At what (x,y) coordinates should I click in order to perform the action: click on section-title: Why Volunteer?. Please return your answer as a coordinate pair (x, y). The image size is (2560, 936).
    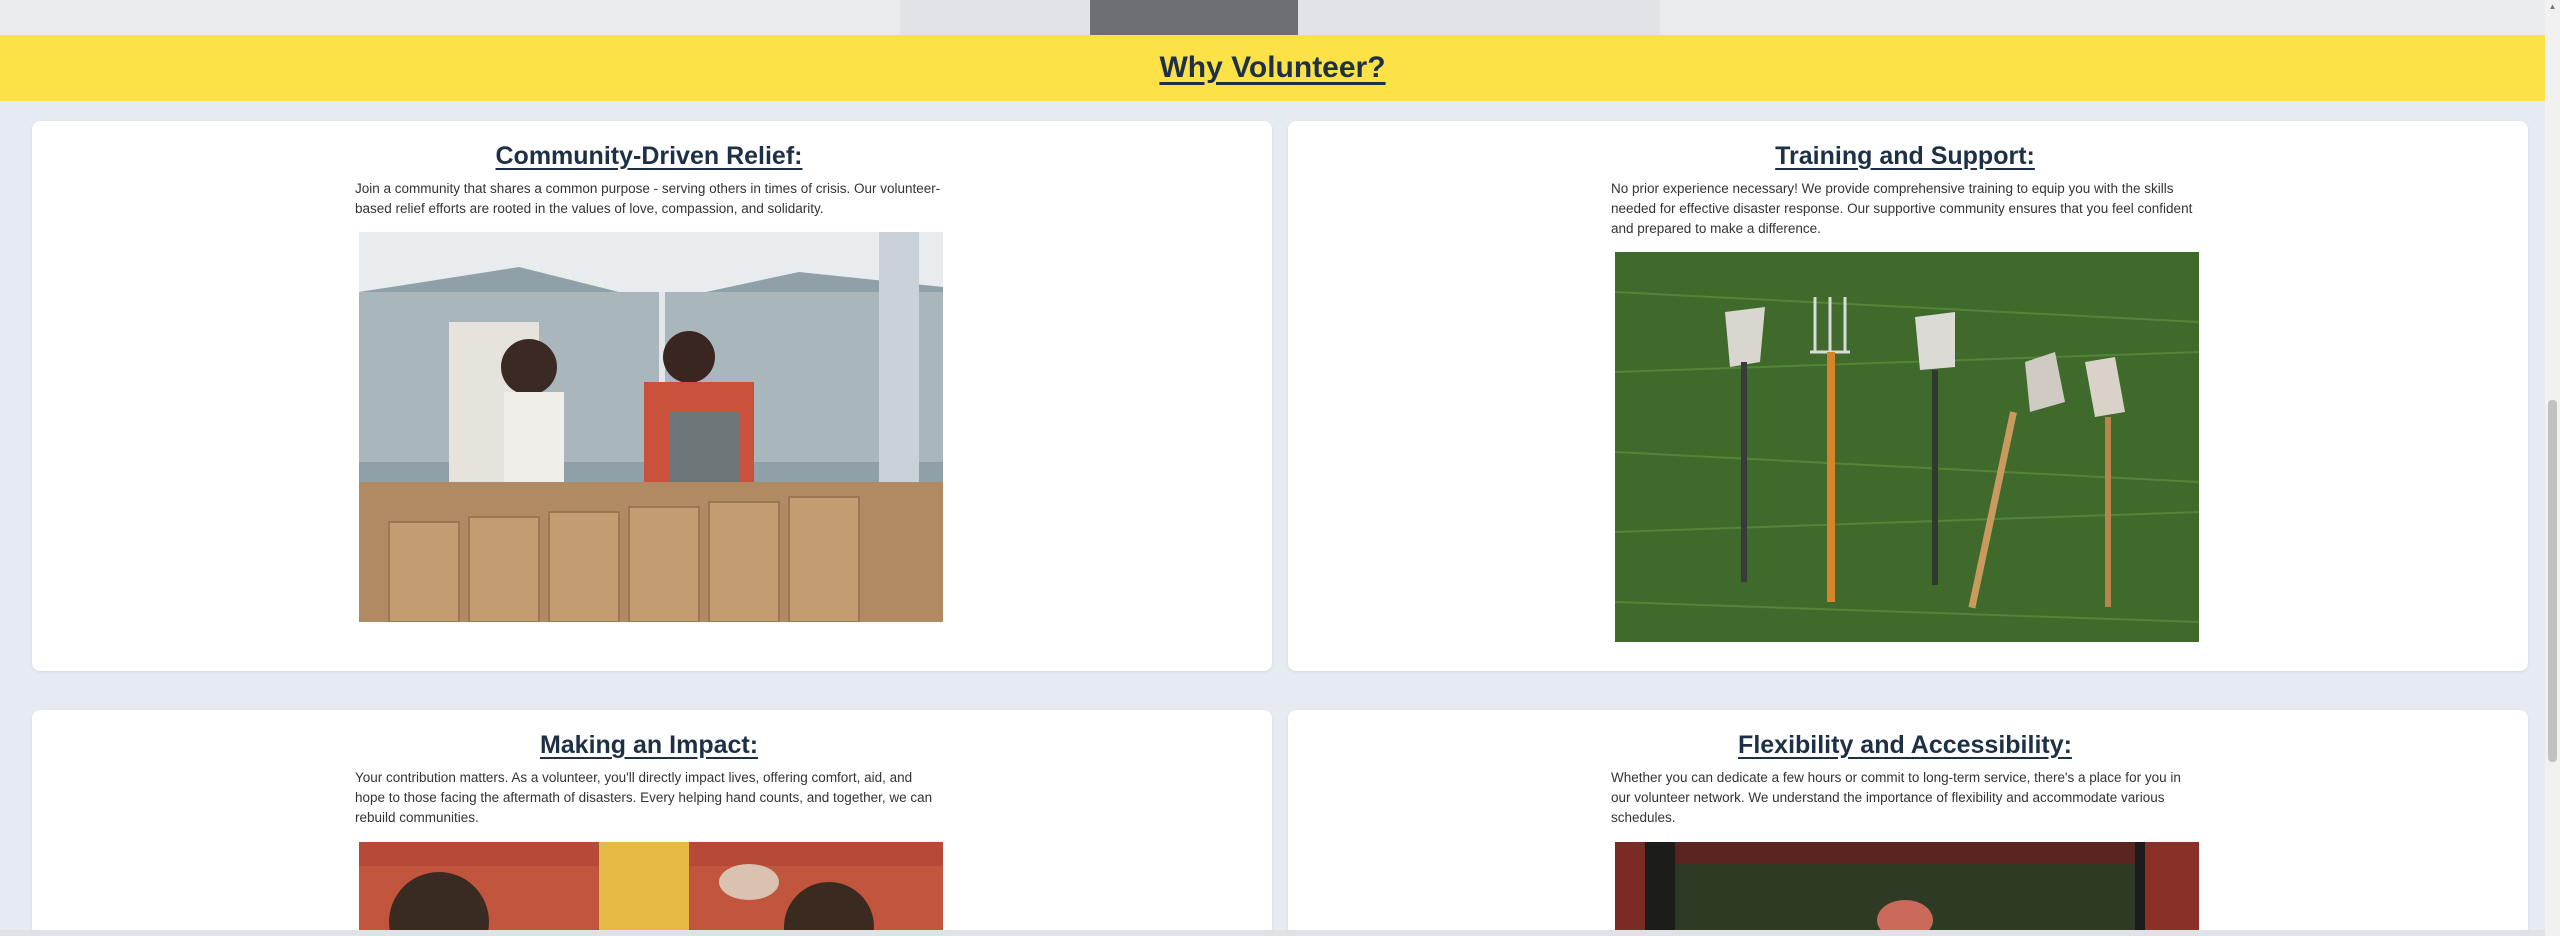
    Looking at the image, I should click on (1272, 67).